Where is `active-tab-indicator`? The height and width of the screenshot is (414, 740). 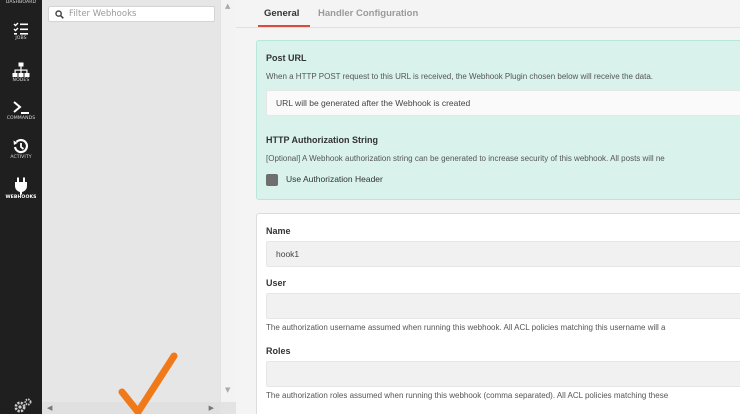
active-tab-indicator is located at coordinates (284, 26).